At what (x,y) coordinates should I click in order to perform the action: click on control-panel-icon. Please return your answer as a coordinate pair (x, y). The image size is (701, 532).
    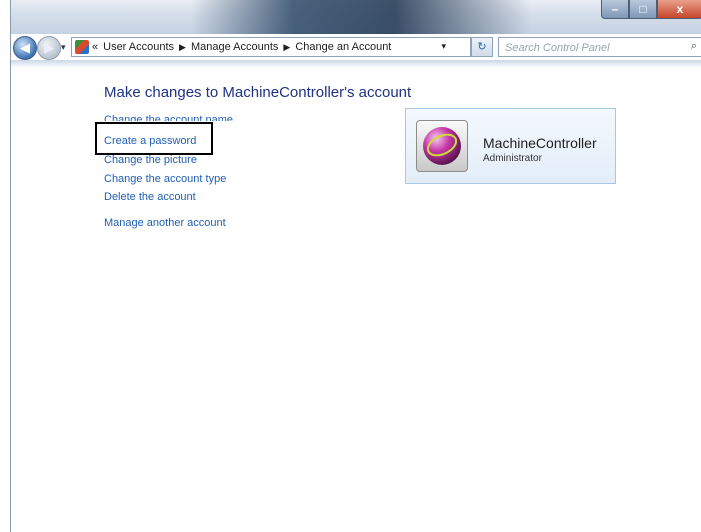
    Looking at the image, I should click on (82, 47).